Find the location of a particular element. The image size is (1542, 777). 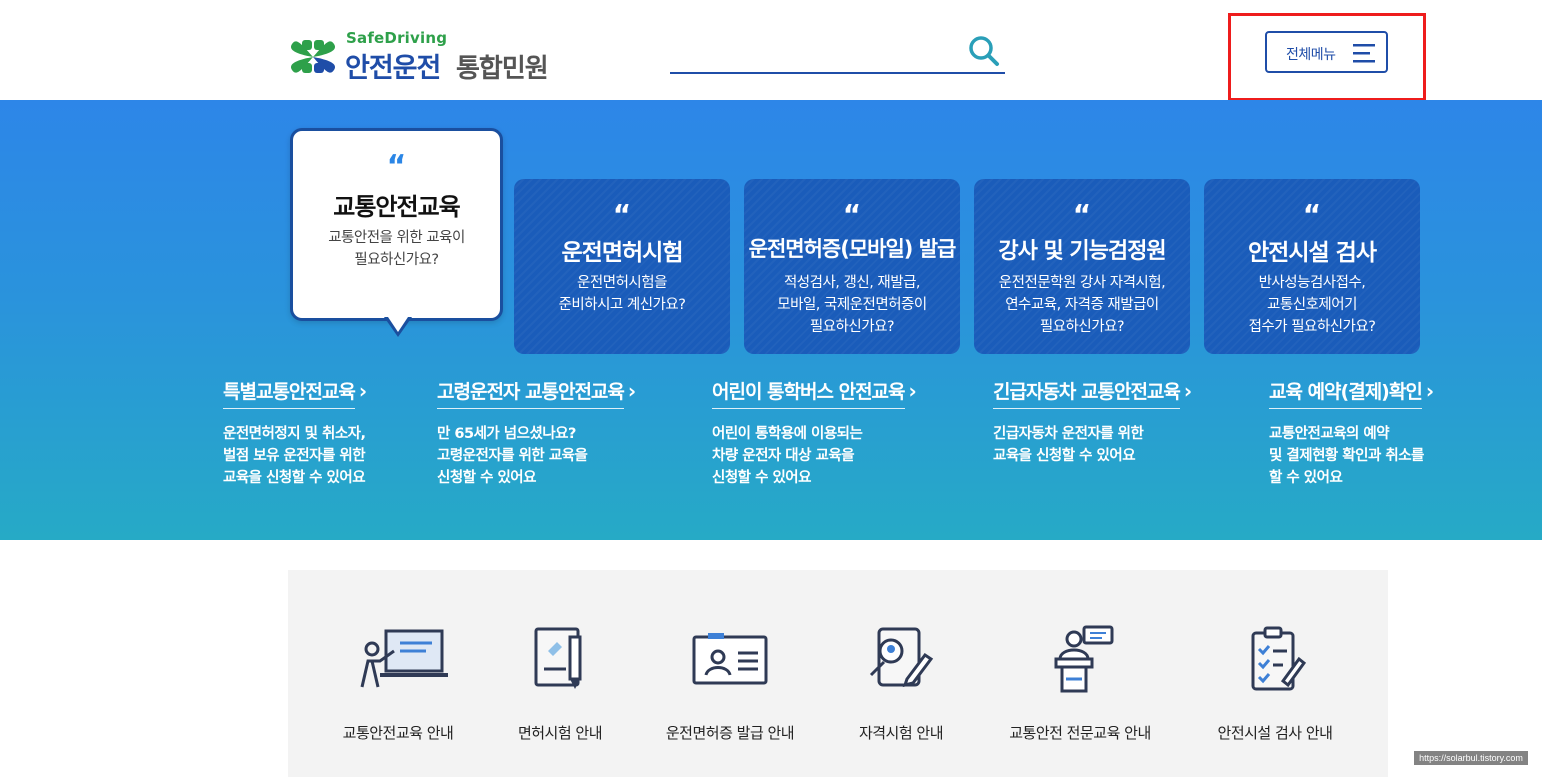

card-desc-line: 교통신호제어기 is located at coordinates (1312, 305).